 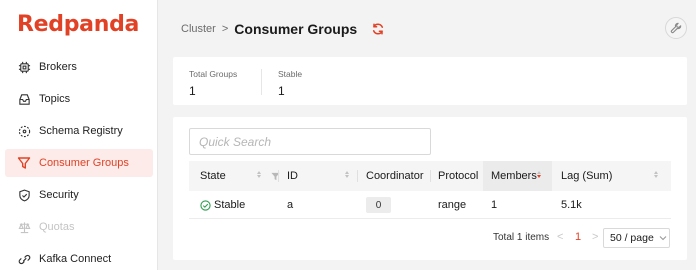 I want to click on sidebar-item-label: Security, so click(x=59, y=195).